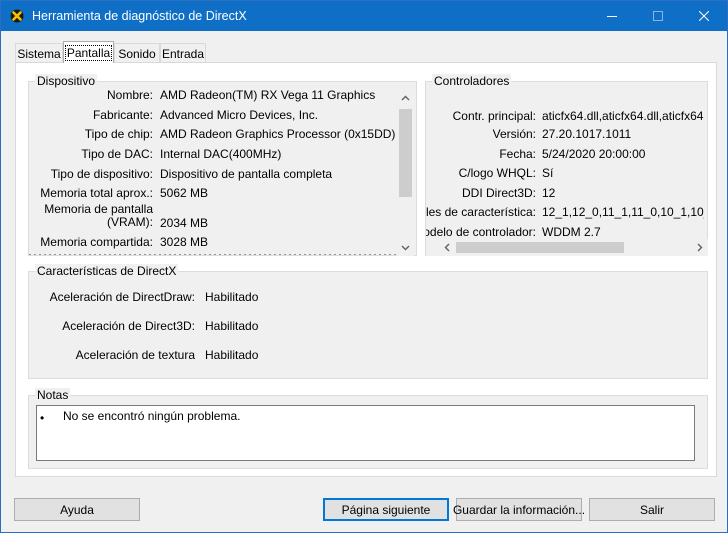  What do you see at coordinates (213, 254) in the screenshot?
I see `truncated-row` at bounding box center [213, 254].